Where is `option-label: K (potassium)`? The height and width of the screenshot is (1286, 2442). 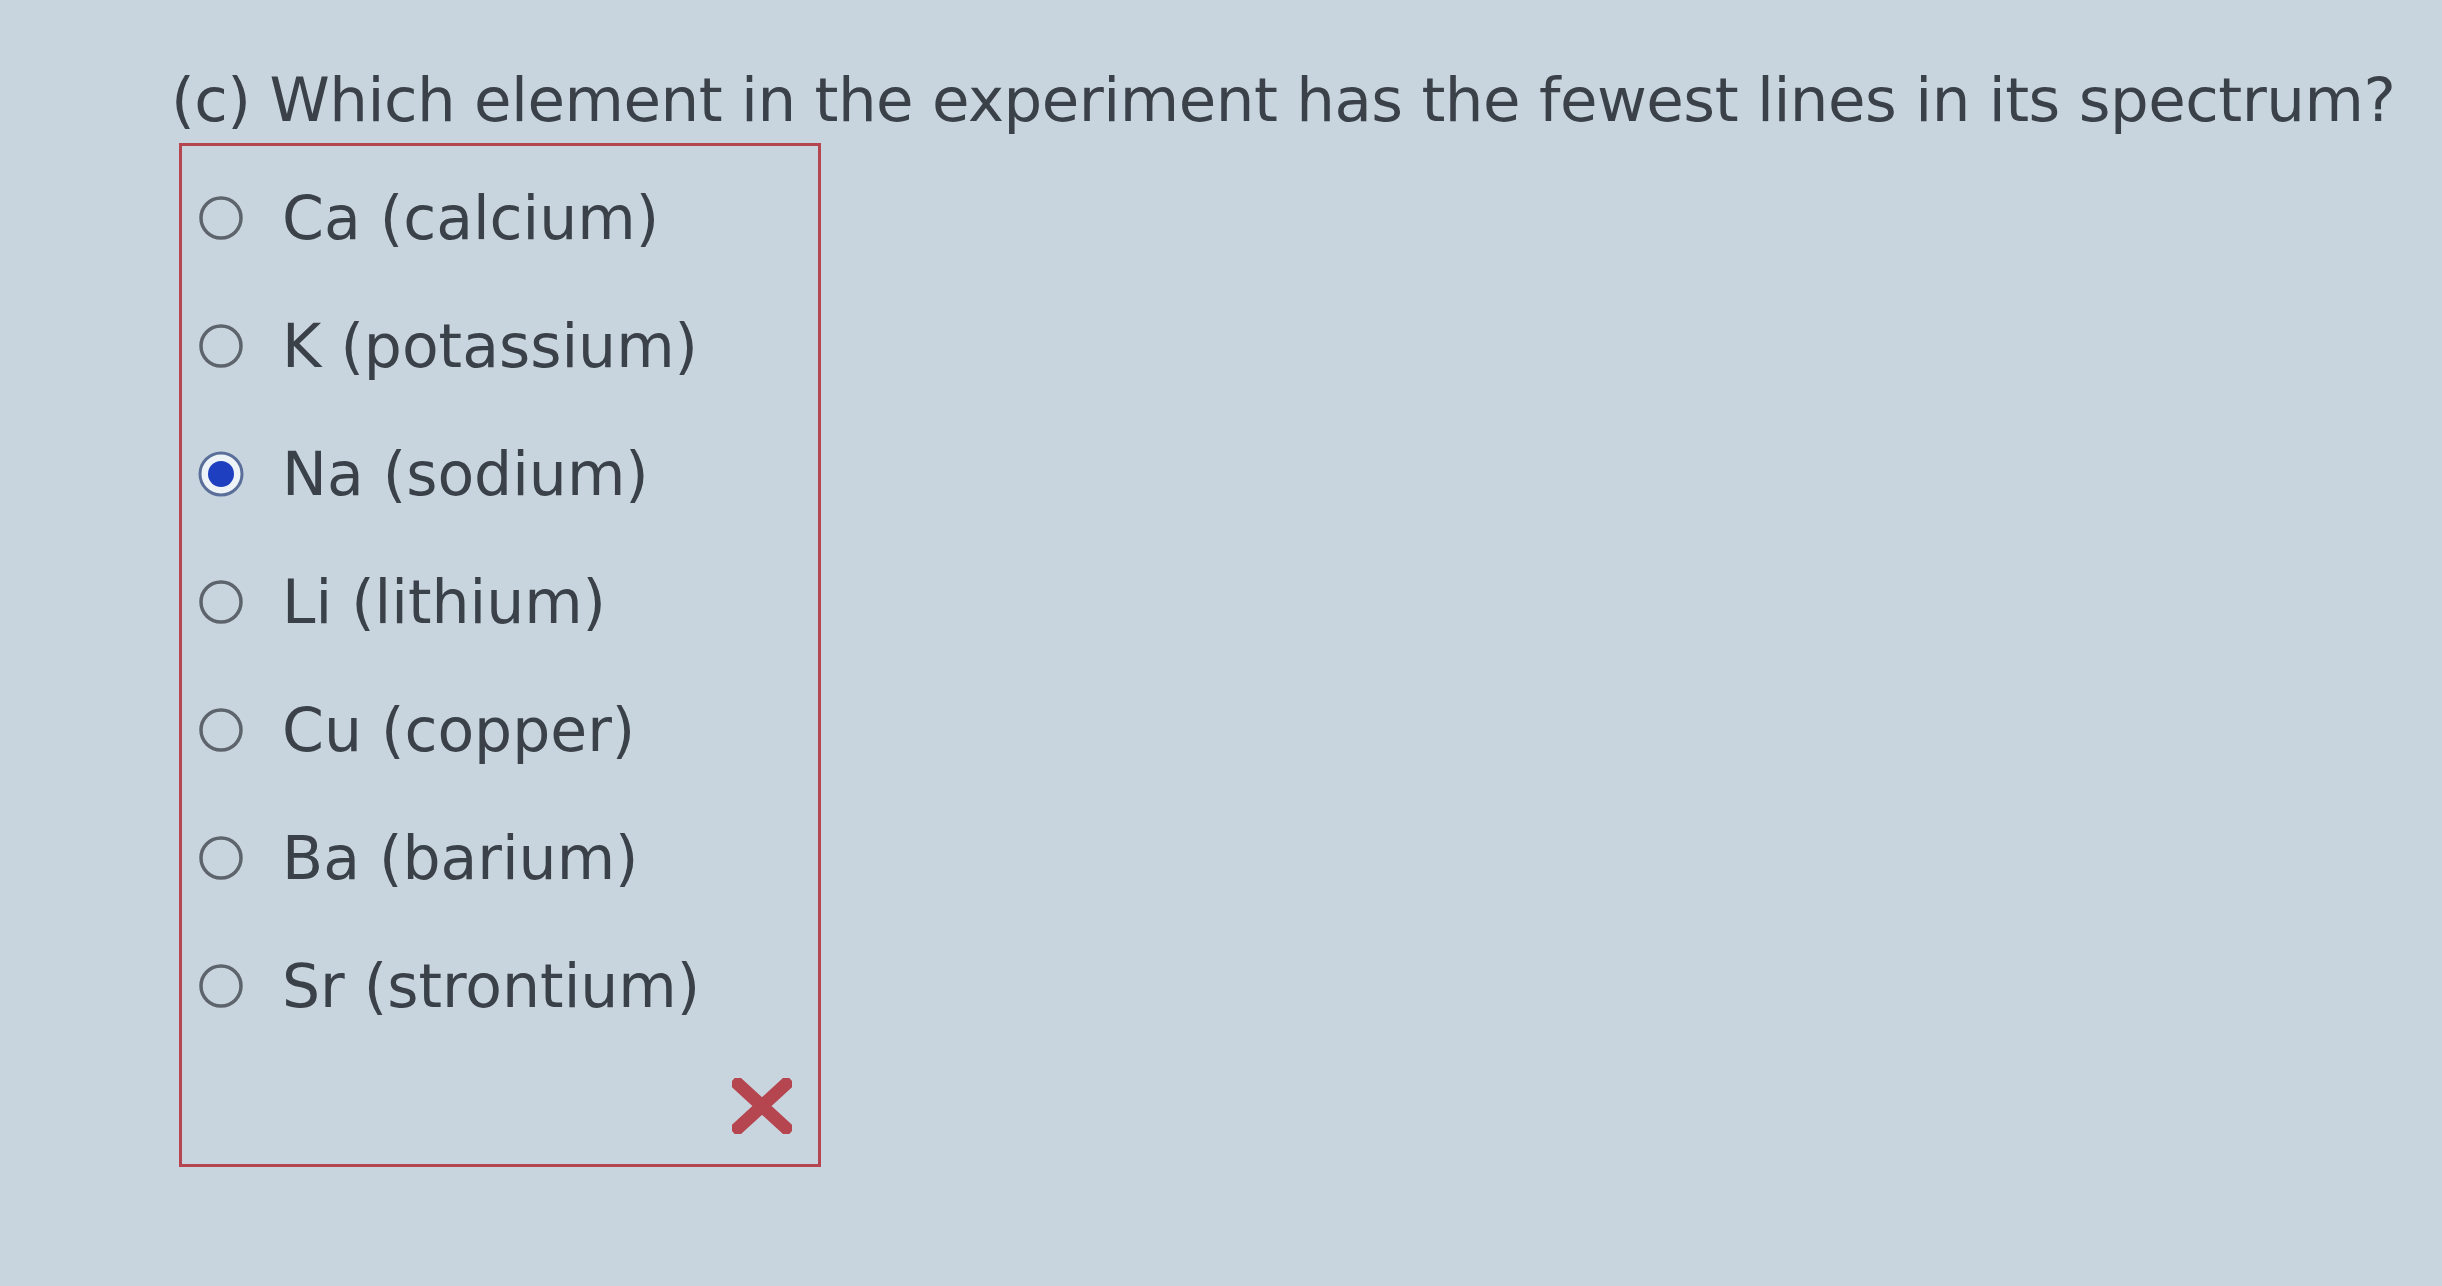
option-label: K (potassium) is located at coordinates (490, 346).